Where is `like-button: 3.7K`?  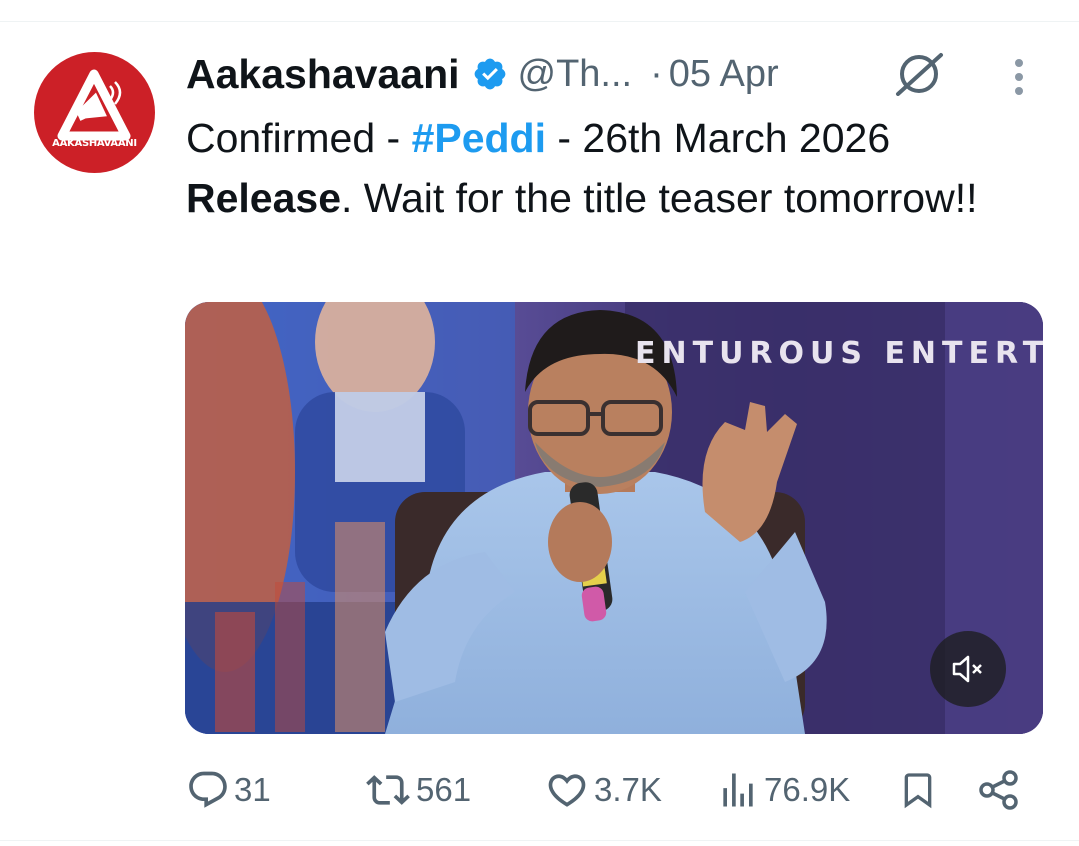 like-button: 3.7K is located at coordinates (603, 790).